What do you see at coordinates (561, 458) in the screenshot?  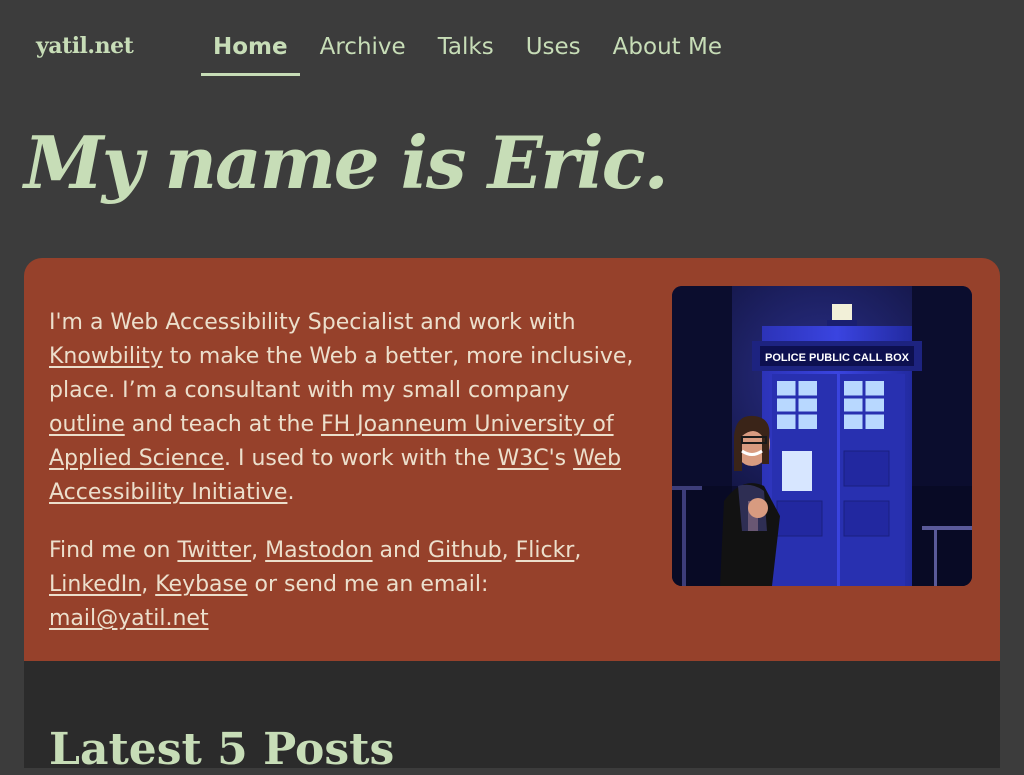 I see `intro-text-5: 's` at bounding box center [561, 458].